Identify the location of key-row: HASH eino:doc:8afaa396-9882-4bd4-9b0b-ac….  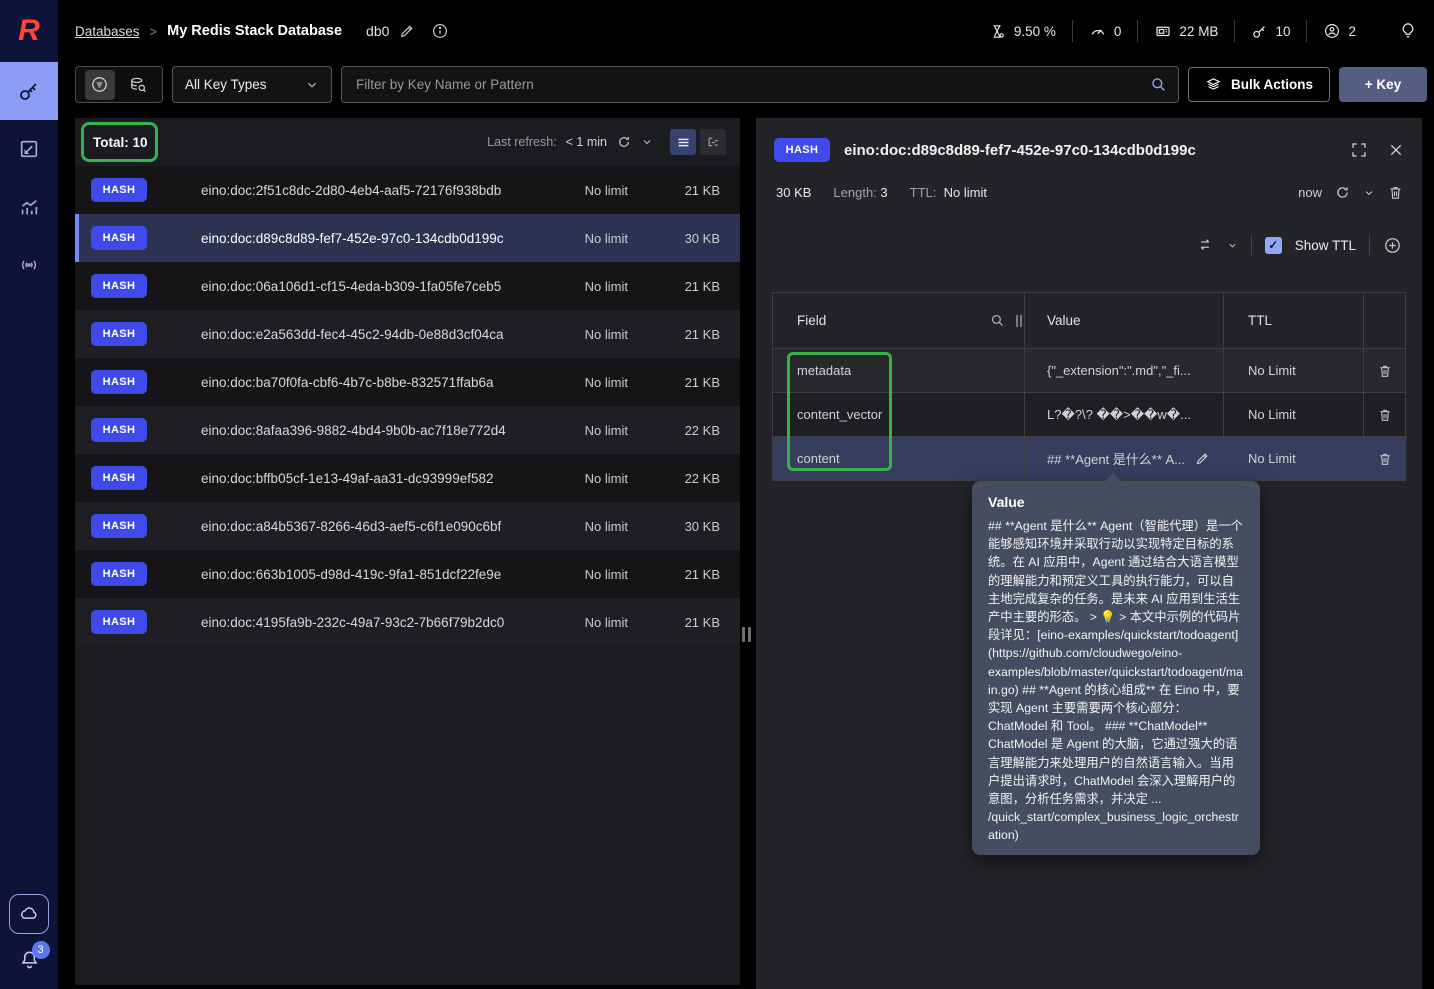
(407, 430).